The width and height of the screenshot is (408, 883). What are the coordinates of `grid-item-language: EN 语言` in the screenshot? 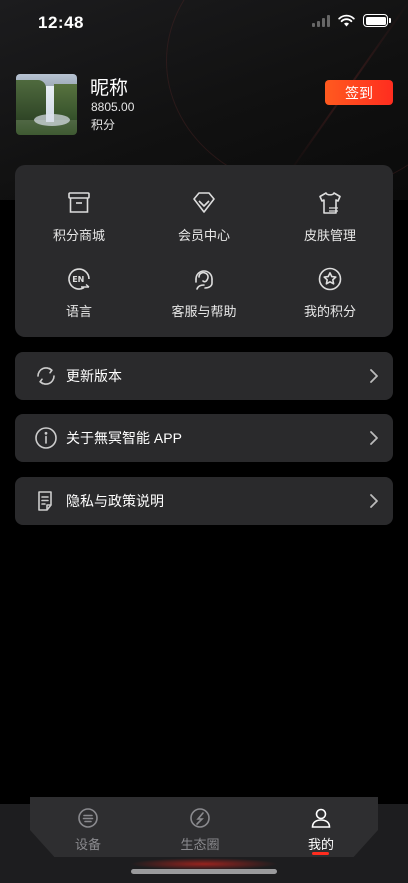 It's located at (79, 295).